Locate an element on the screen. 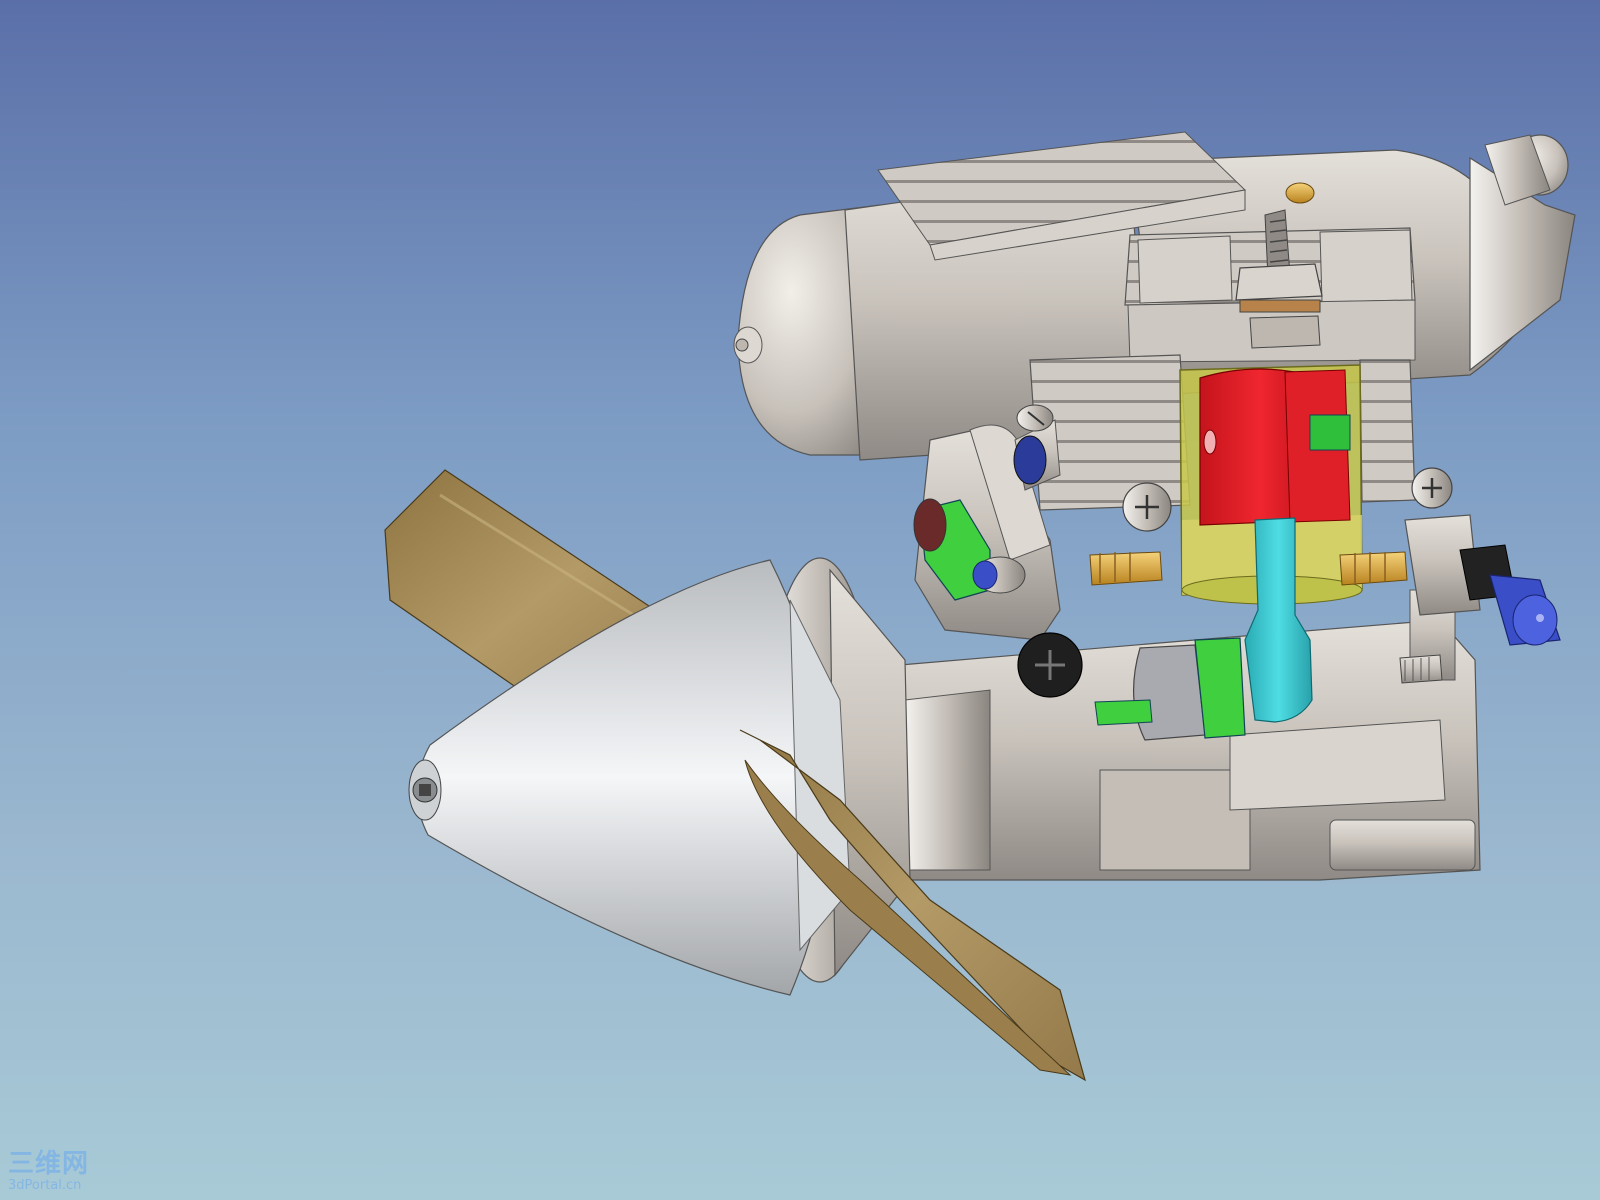 Image resolution: width=1600 pixels, height=1200 pixels. watermark: 三维网 3dPortal.cn is located at coordinates (48, 1171).